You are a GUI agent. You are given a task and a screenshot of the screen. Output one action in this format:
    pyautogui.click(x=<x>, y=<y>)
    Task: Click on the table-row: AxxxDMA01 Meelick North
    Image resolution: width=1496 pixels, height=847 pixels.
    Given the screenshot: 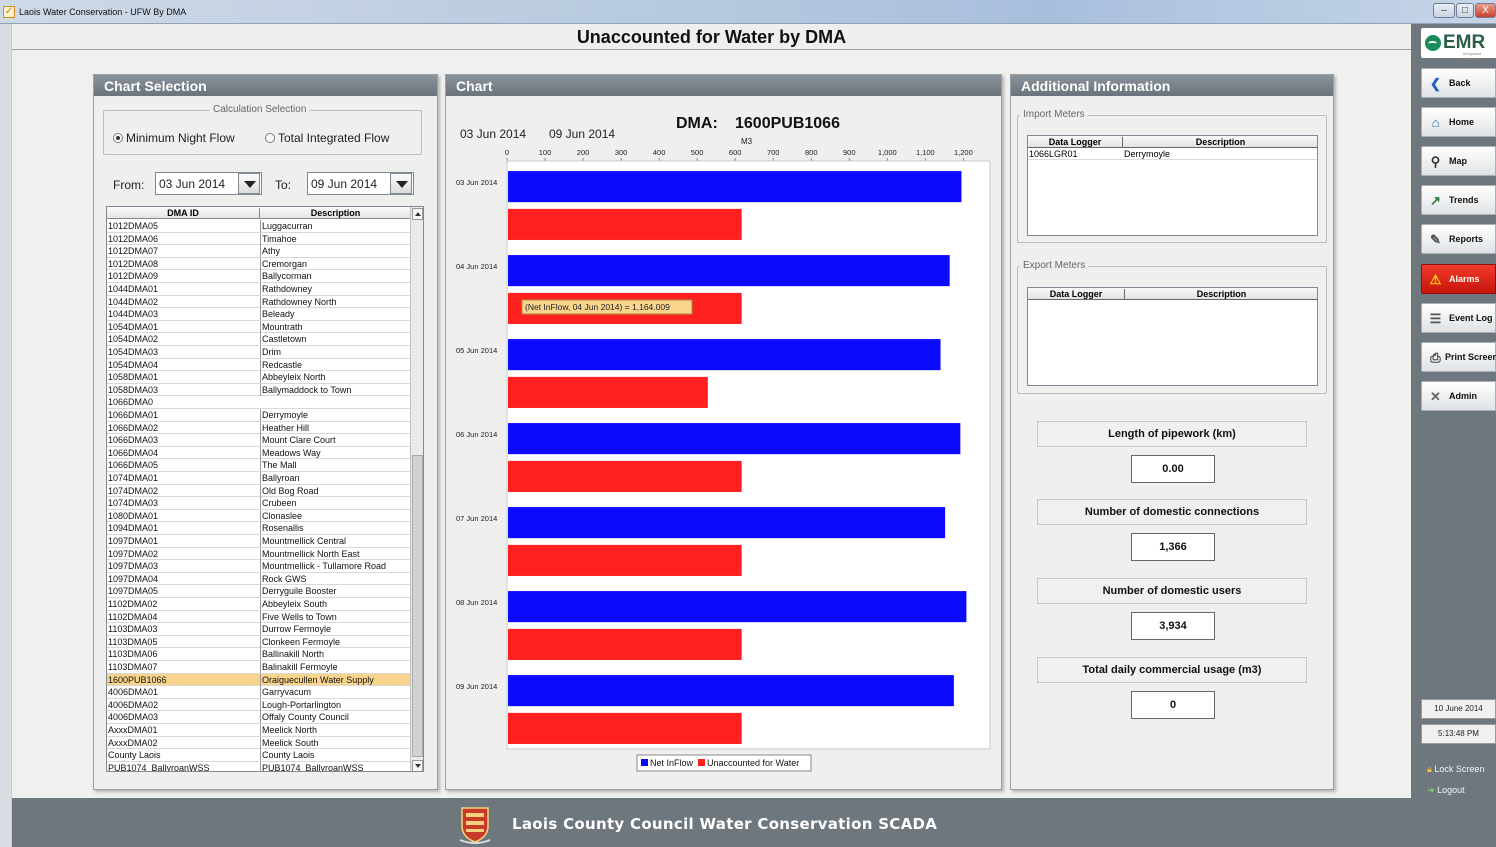 What is the action you would take?
    pyautogui.click(x=259, y=730)
    